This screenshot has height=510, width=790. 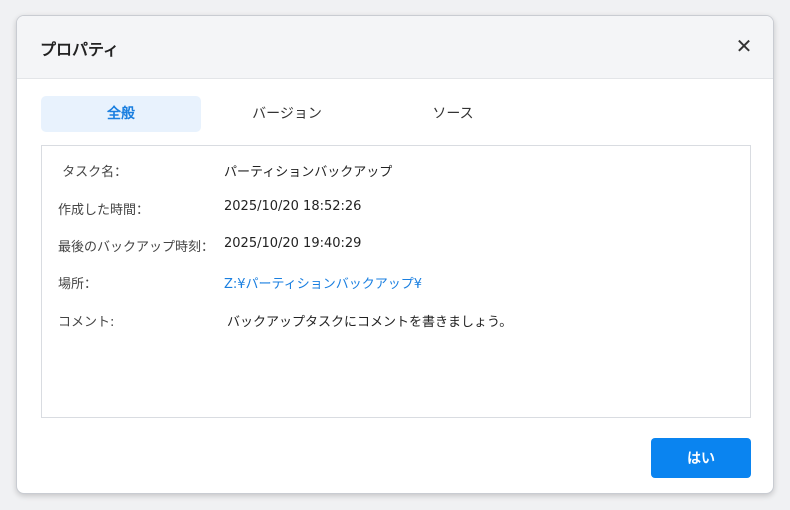 I want to click on last-backup-label: 最後のバックアップ時刻：, so click(x=136, y=247).